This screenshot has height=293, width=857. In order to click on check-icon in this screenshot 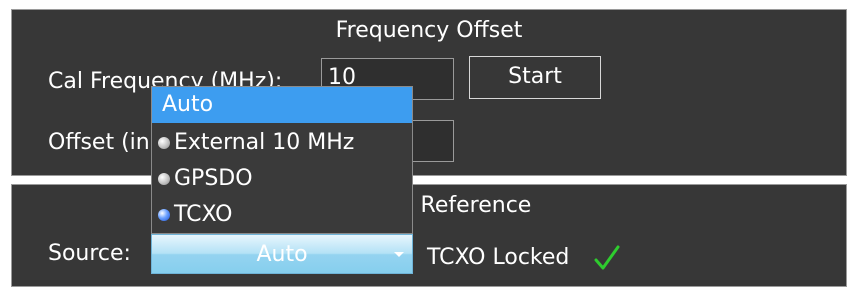, I will do `click(607, 257)`.